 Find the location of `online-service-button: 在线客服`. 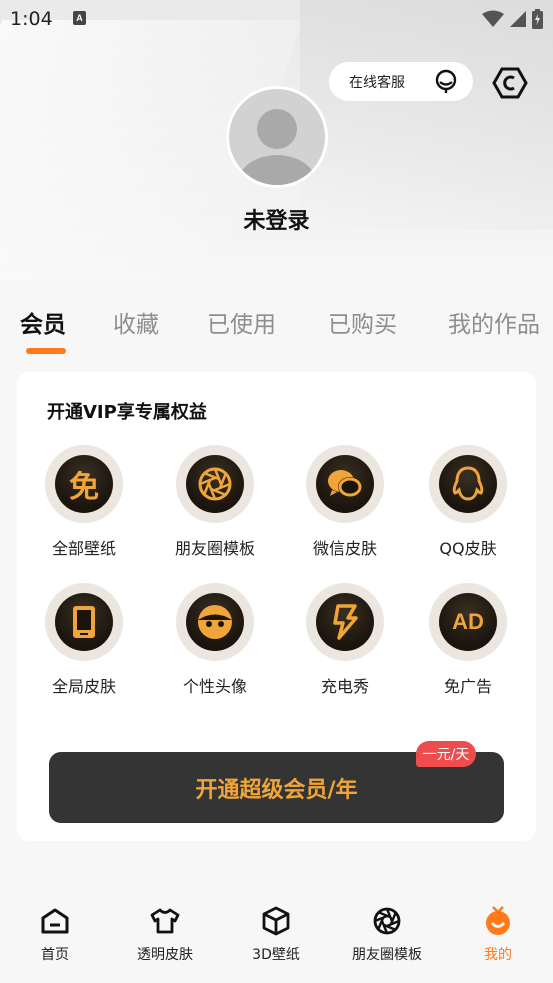

online-service-button: 在线客服 is located at coordinates (401, 81).